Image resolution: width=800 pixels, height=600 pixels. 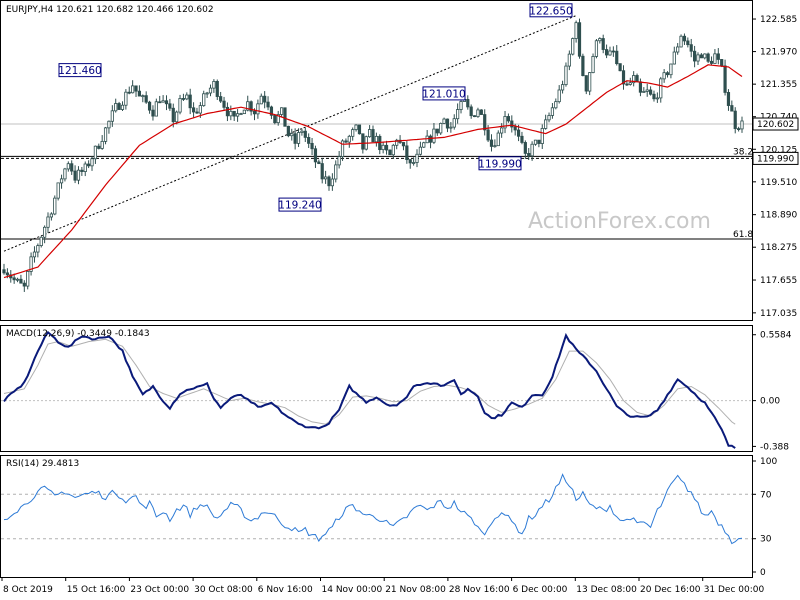 What do you see at coordinates (770, 402) in the screenshot?
I see `macd-y-tick-label: 0.00` at bounding box center [770, 402].